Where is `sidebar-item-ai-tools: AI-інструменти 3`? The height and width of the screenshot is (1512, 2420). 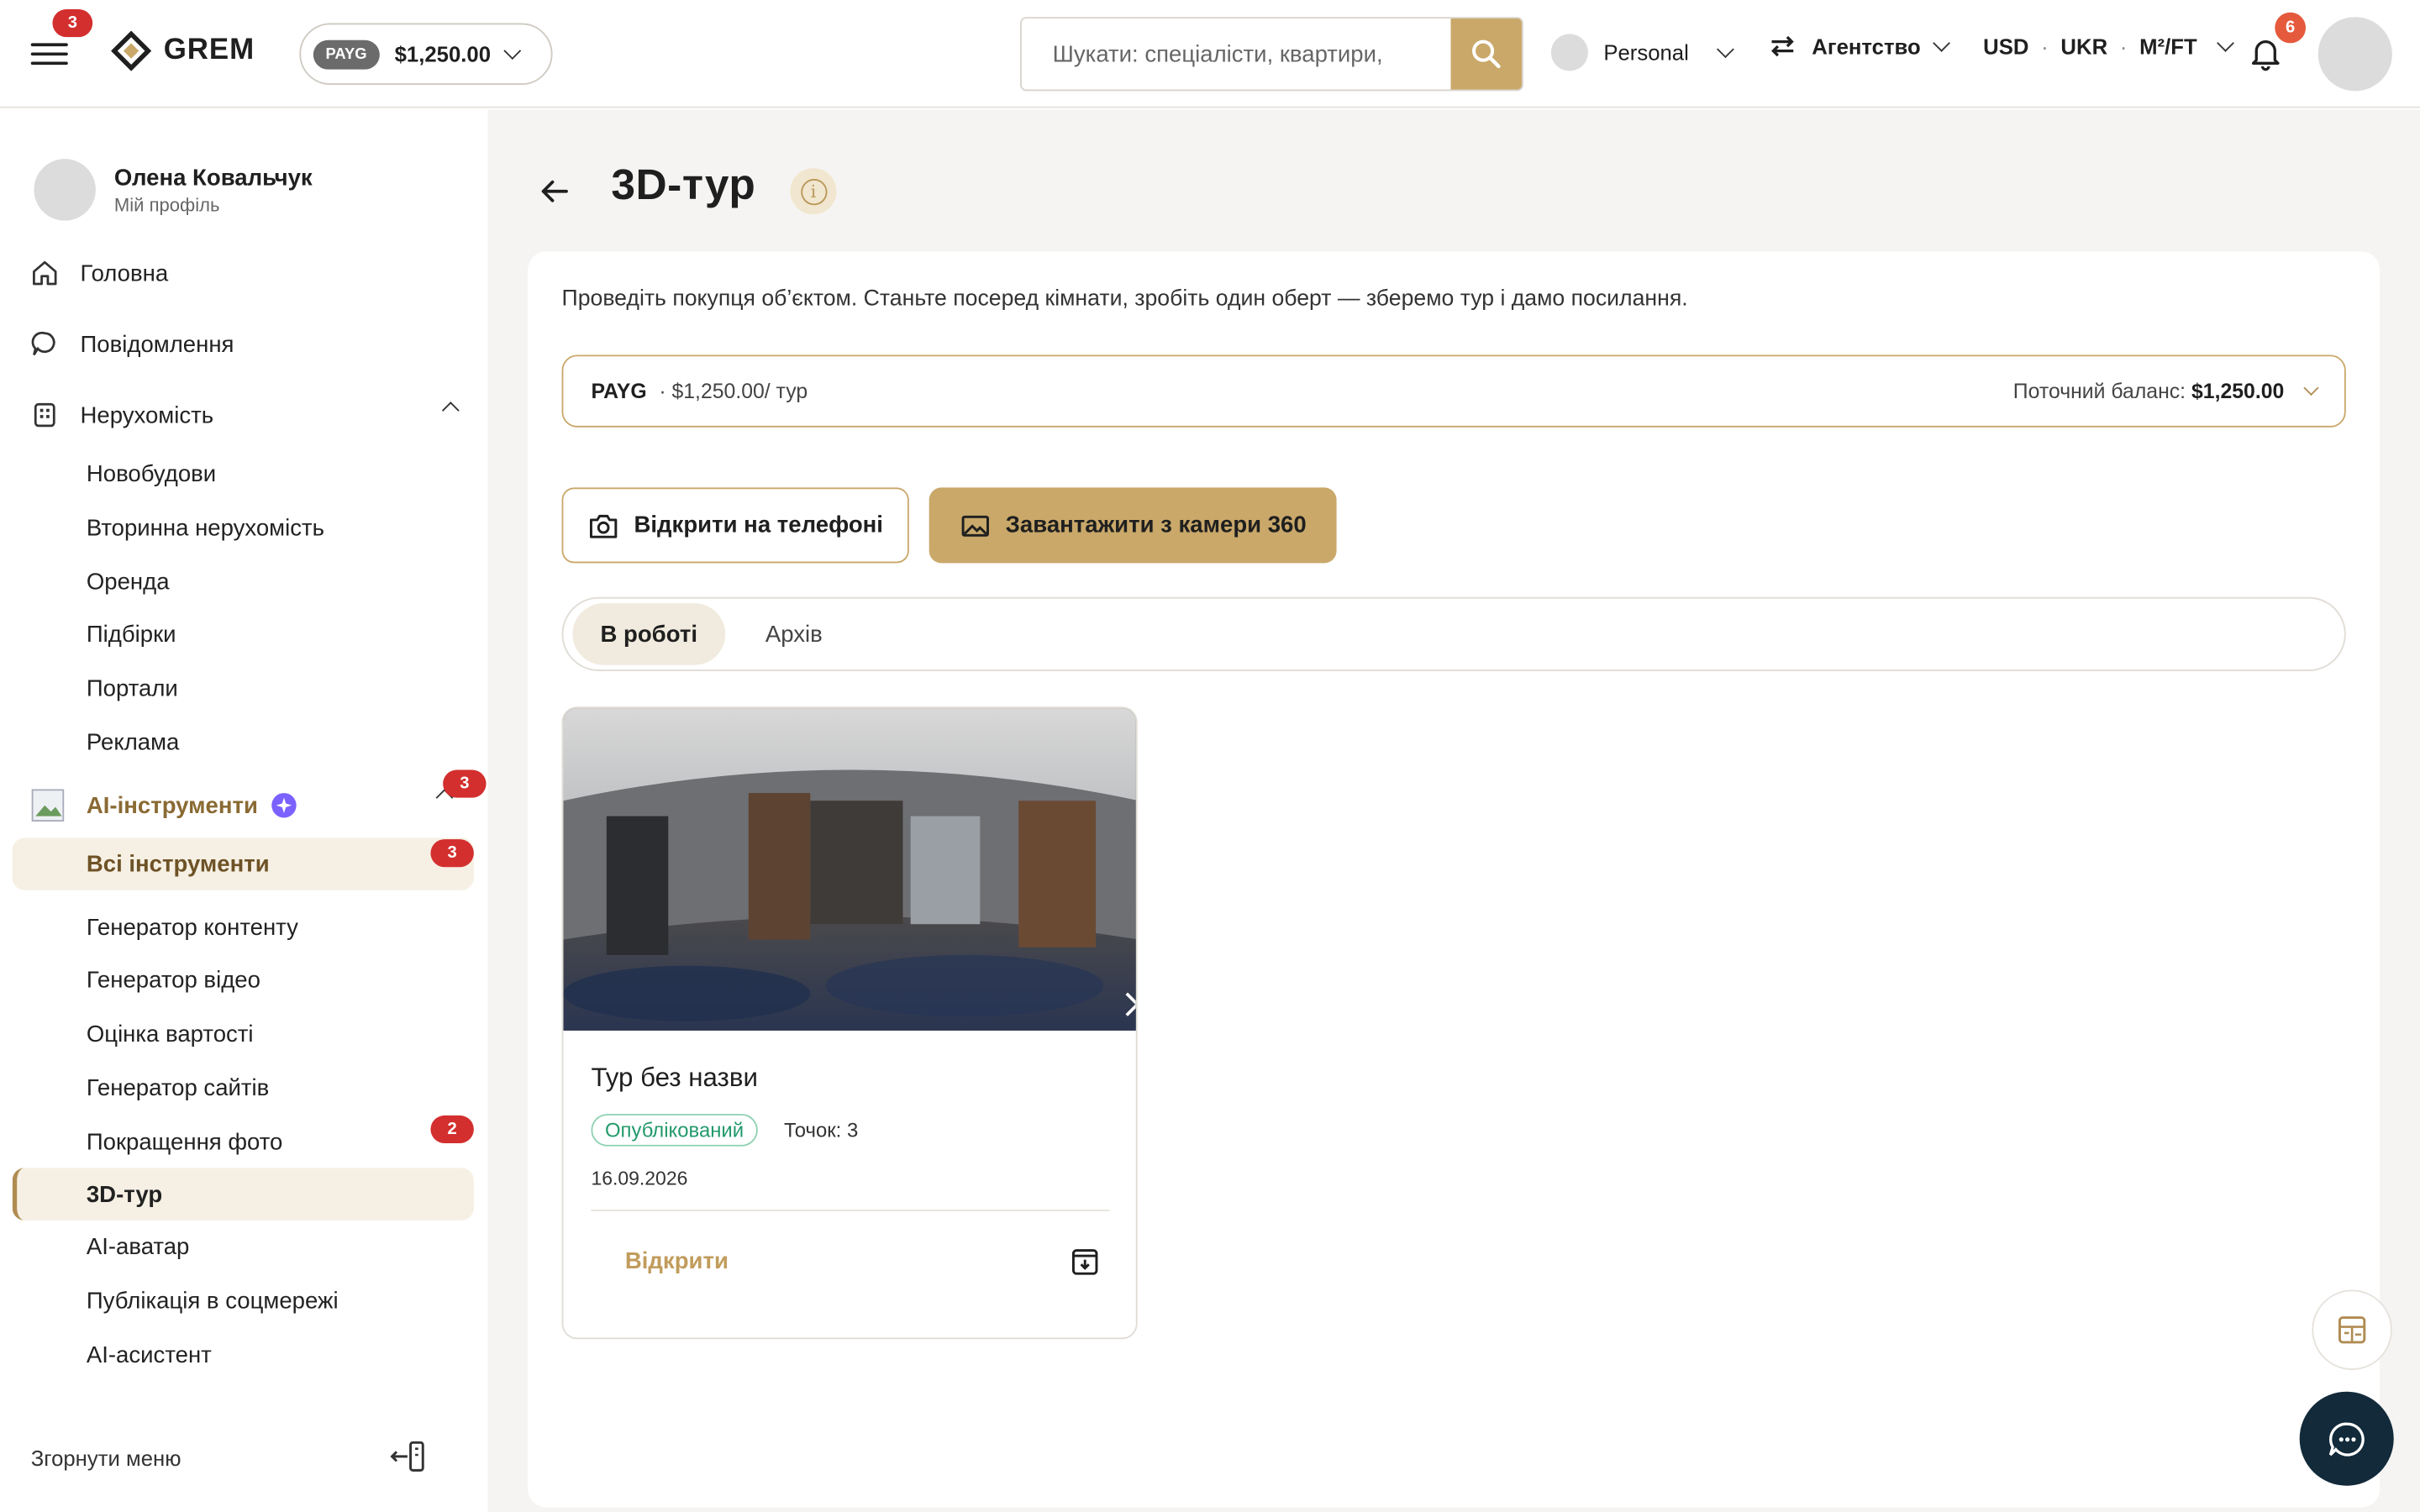 sidebar-item-ai-tools: AI-інструменти 3 is located at coordinates (259, 795).